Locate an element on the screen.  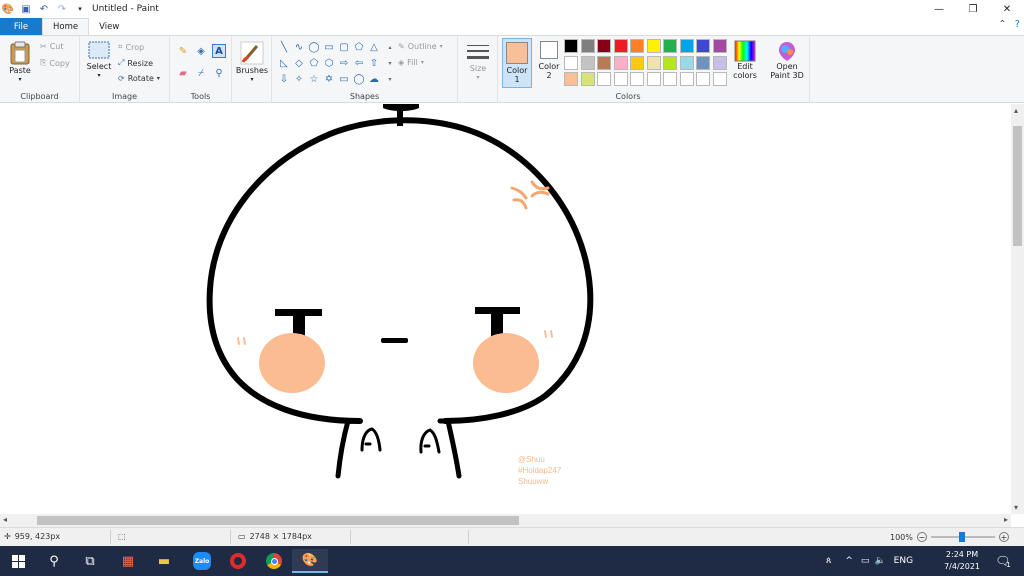
down-arrow-shape-icon: ⇩ is located at coordinates (284, 79).